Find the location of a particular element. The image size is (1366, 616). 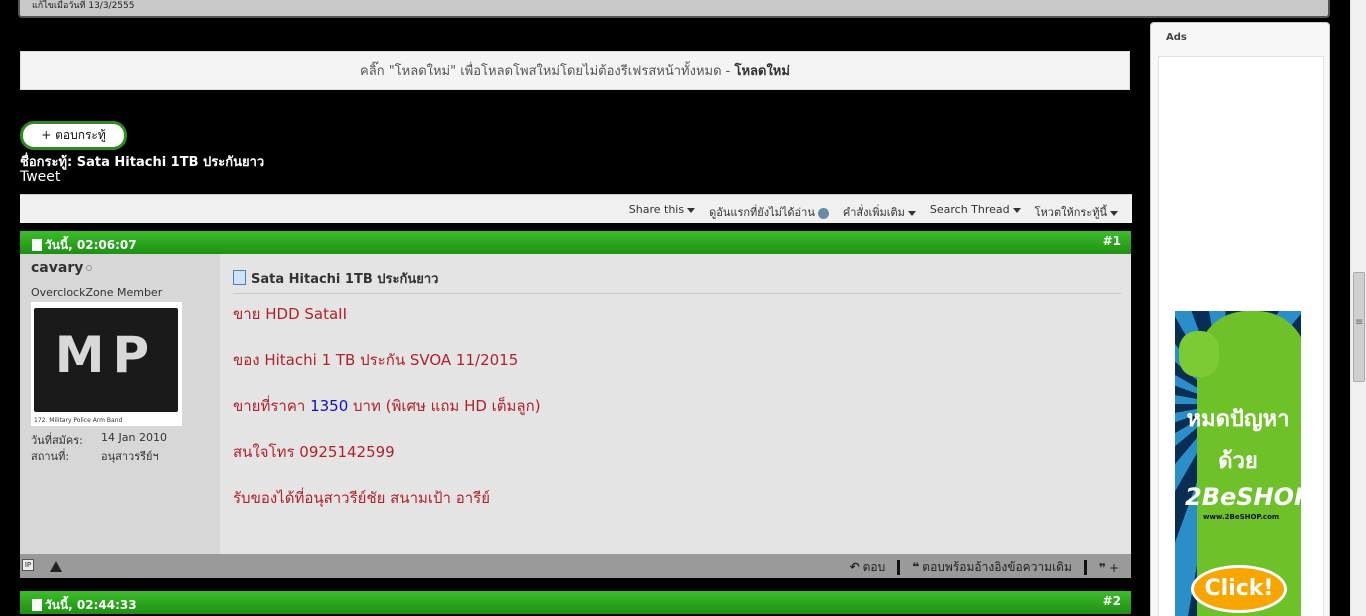

post-header: วันนี้, 02:06:07 #1 is located at coordinates (575, 242).